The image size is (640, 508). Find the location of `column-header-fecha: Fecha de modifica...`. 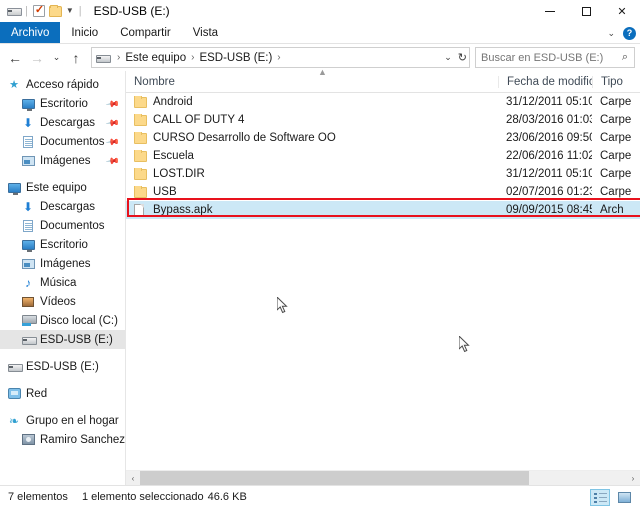

column-header-fecha: Fecha de modifica... is located at coordinates (545, 81).